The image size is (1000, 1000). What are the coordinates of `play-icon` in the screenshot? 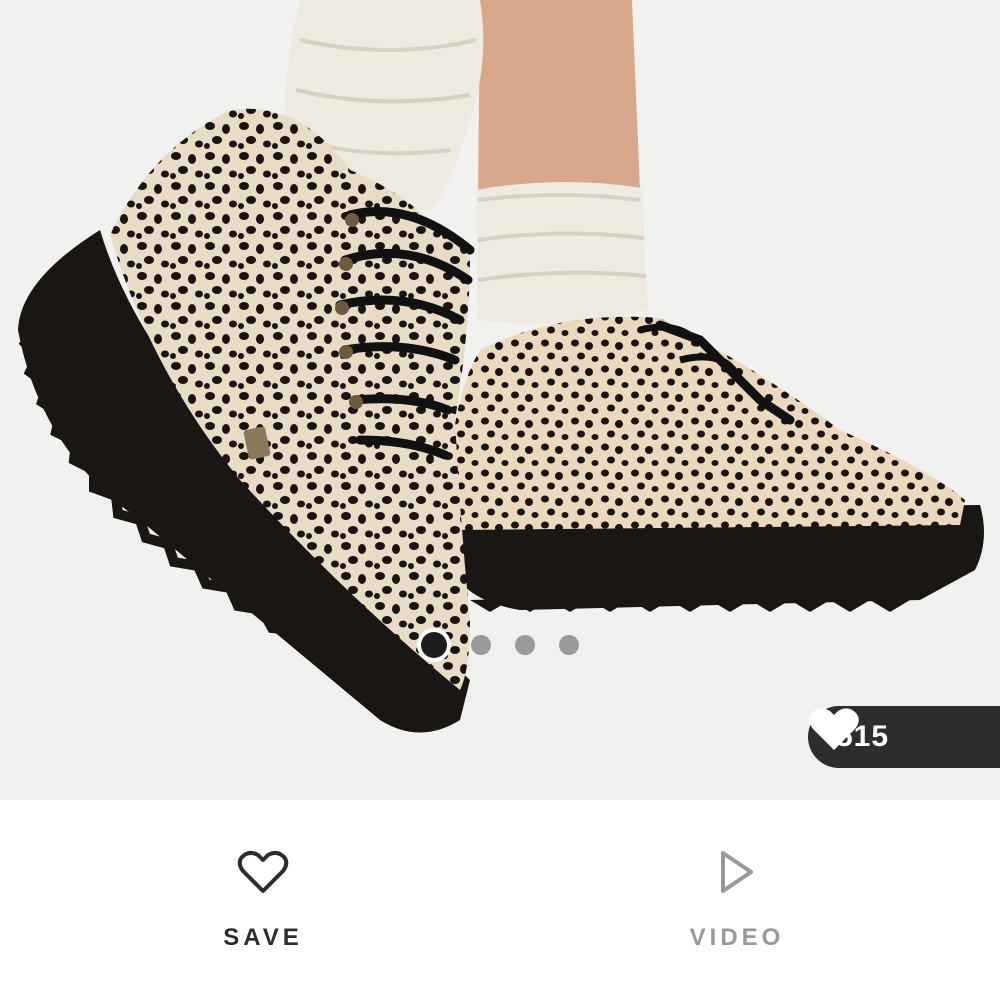 It's located at (737, 872).